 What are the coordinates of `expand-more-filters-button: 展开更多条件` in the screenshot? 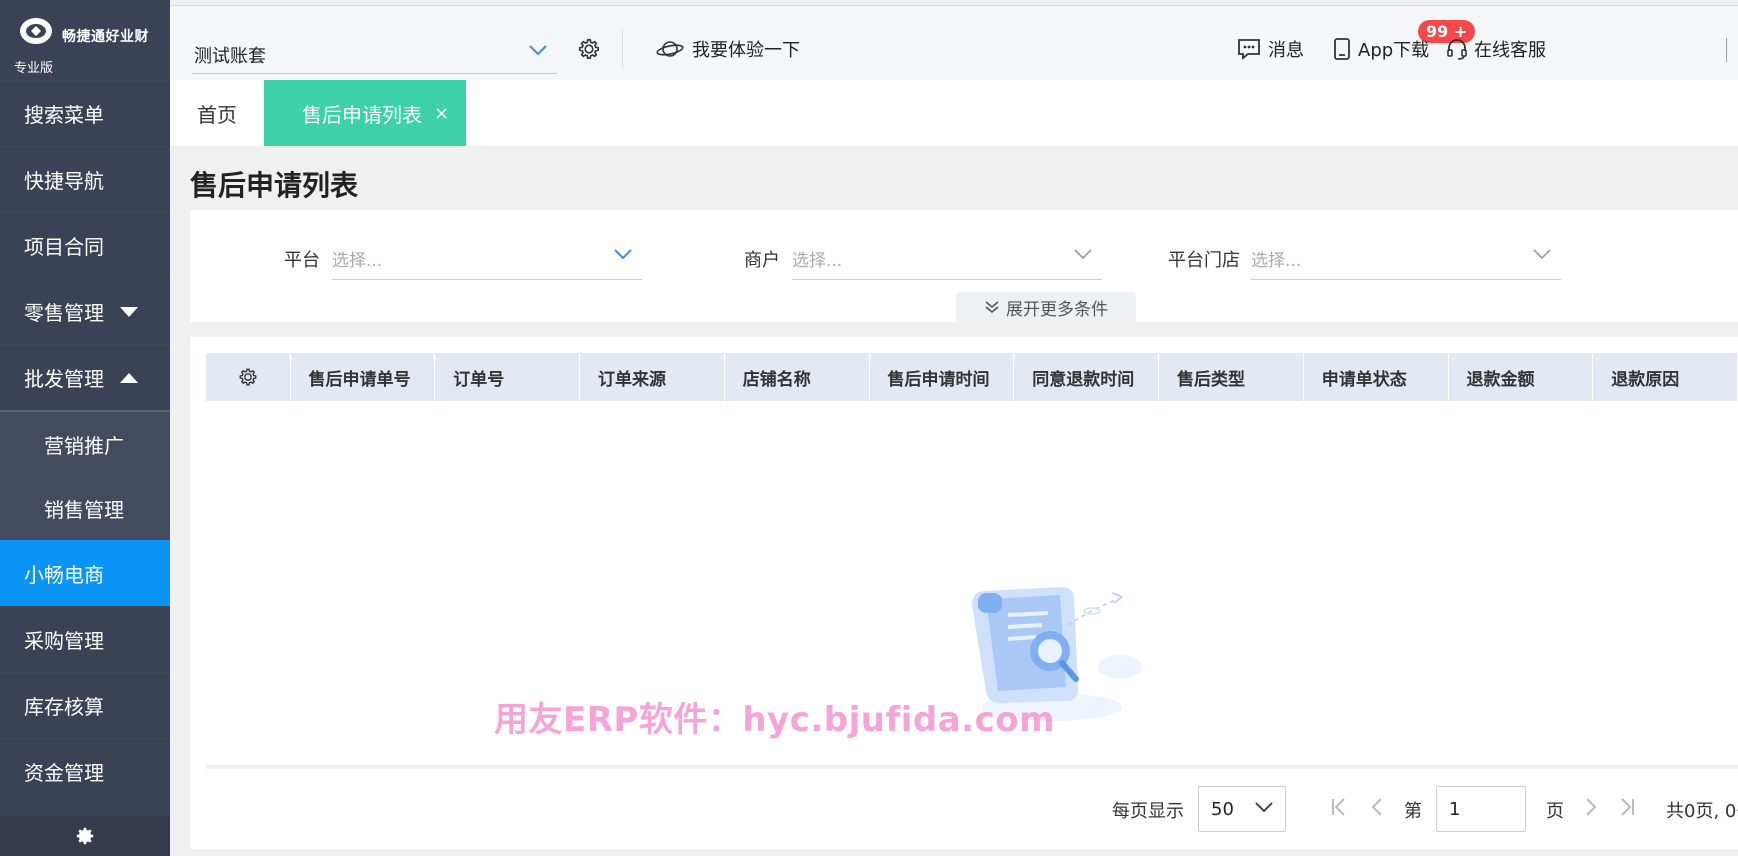 It's located at (1046, 307).